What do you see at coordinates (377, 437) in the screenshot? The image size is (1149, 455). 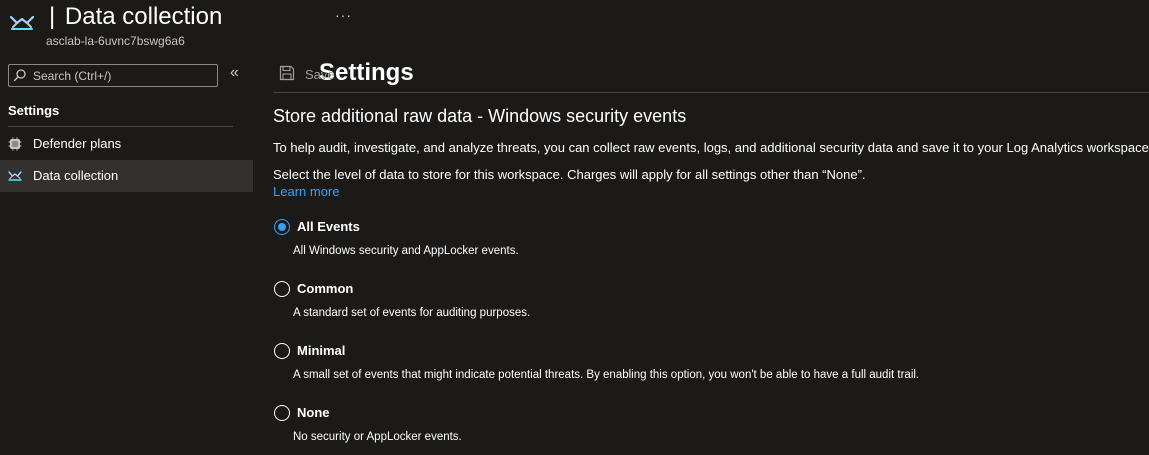 I see `option-description: No security or AppLocker events.` at bounding box center [377, 437].